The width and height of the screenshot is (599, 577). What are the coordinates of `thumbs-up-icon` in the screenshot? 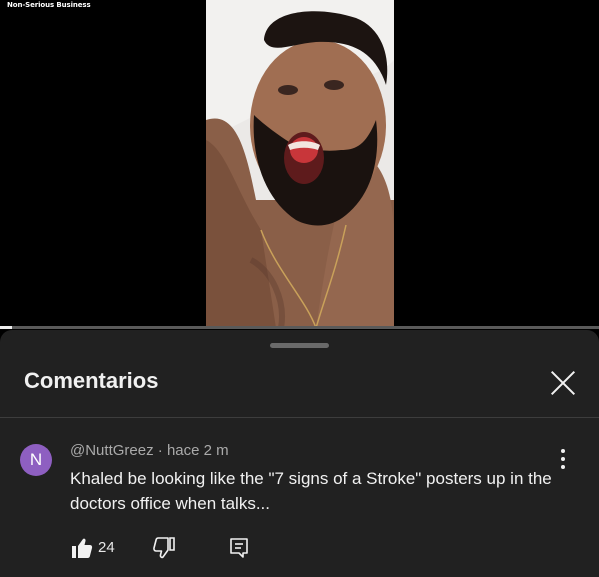 It's located at (82, 548).